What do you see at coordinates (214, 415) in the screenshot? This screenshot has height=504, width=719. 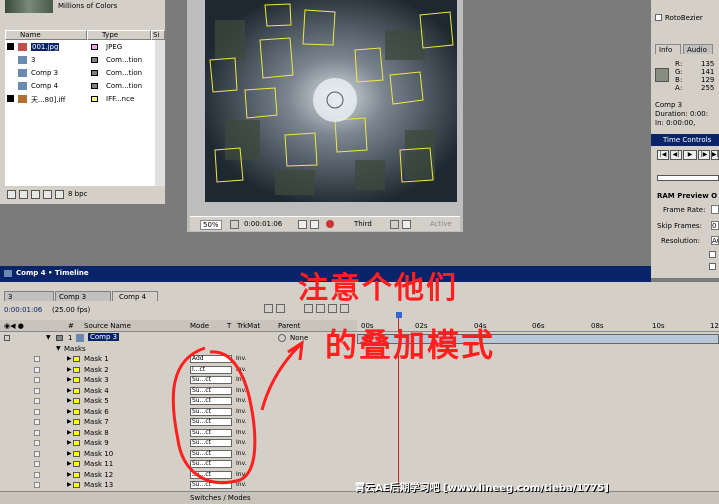 I see `annotation-circle` at bounding box center [214, 415].